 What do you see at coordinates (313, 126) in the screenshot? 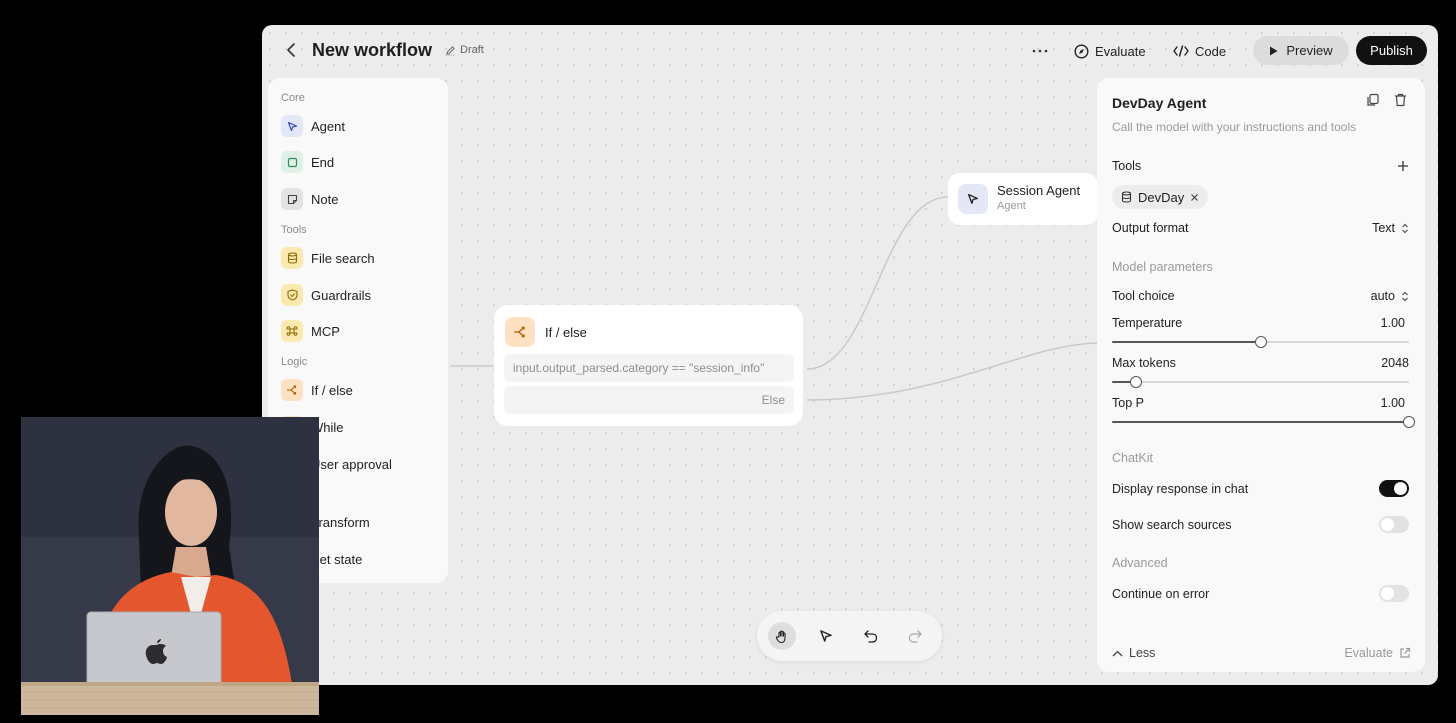
I see `node-agent: Agent` at bounding box center [313, 126].